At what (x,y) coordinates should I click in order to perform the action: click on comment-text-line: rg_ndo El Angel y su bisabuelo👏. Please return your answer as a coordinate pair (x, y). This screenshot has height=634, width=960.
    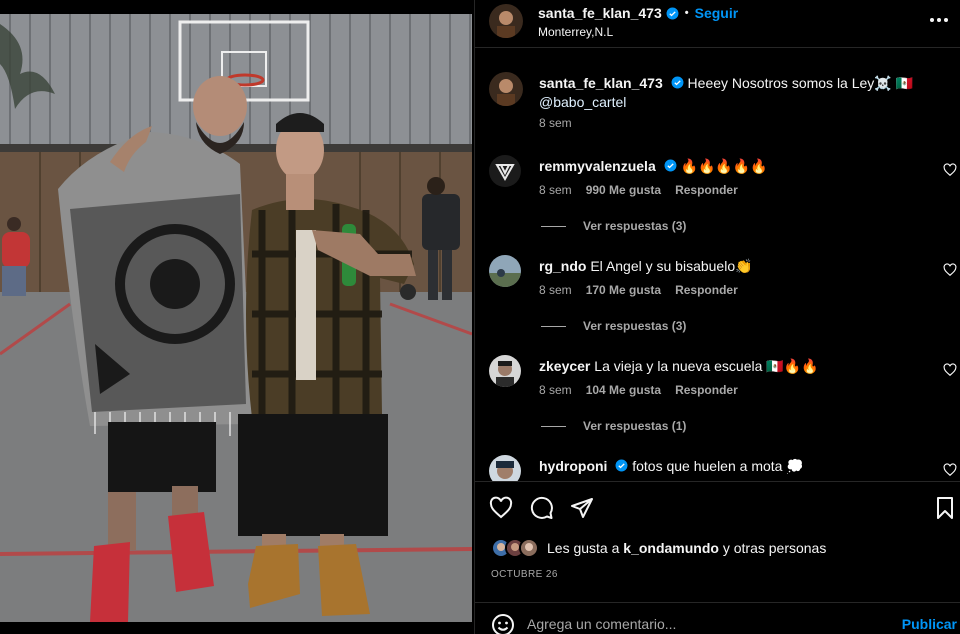
    Looking at the image, I should click on (729, 266).